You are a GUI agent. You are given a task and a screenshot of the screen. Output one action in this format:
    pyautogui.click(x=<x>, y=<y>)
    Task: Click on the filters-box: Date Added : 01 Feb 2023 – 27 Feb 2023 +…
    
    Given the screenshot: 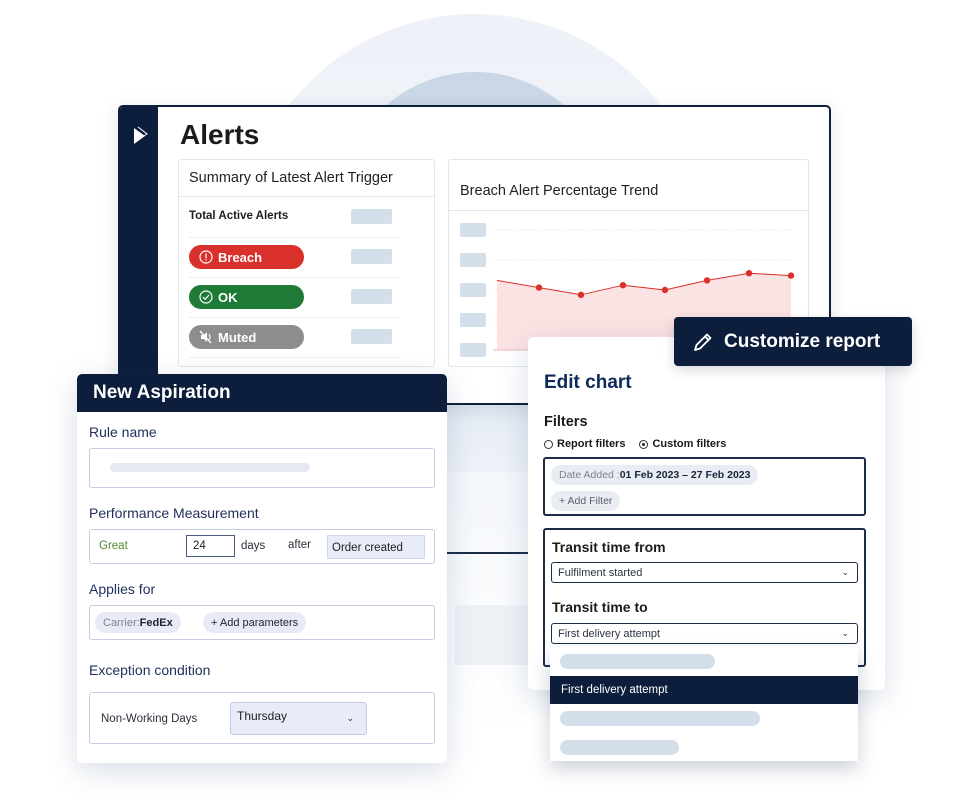 What is the action you would take?
    pyautogui.click(x=704, y=486)
    